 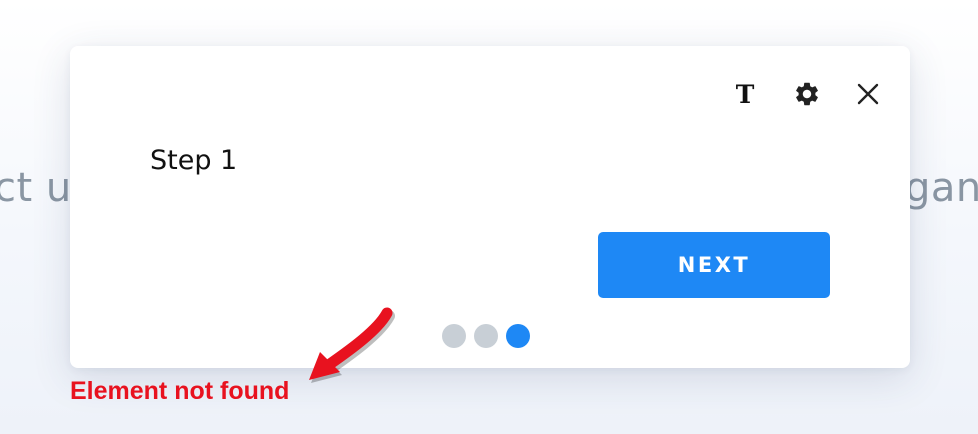 What do you see at coordinates (714, 265) in the screenshot?
I see `next-button: NEXT` at bounding box center [714, 265].